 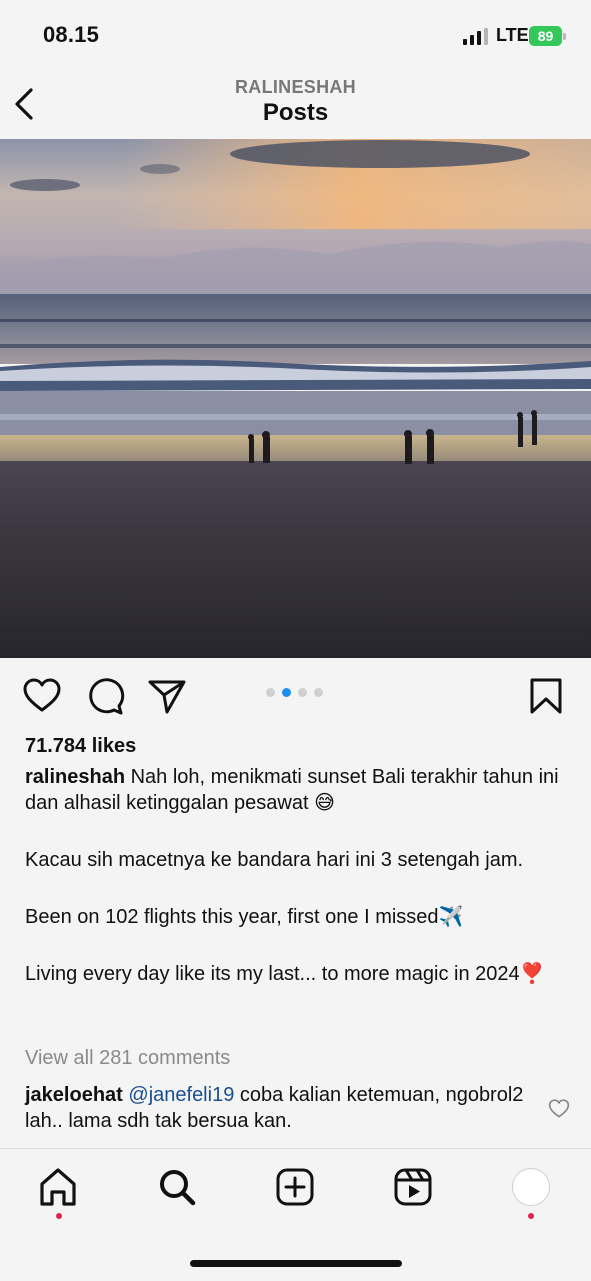 What do you see at coordinates (559, 1109) in the screenshot?
I see `comment-like-heart-icon` at bounding box center [559, 1109].